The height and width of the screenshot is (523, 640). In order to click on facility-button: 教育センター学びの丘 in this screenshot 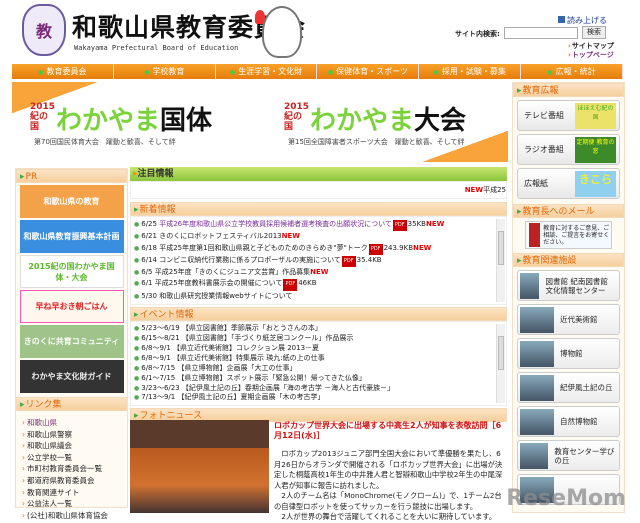, I will do `click(568, 455)`.